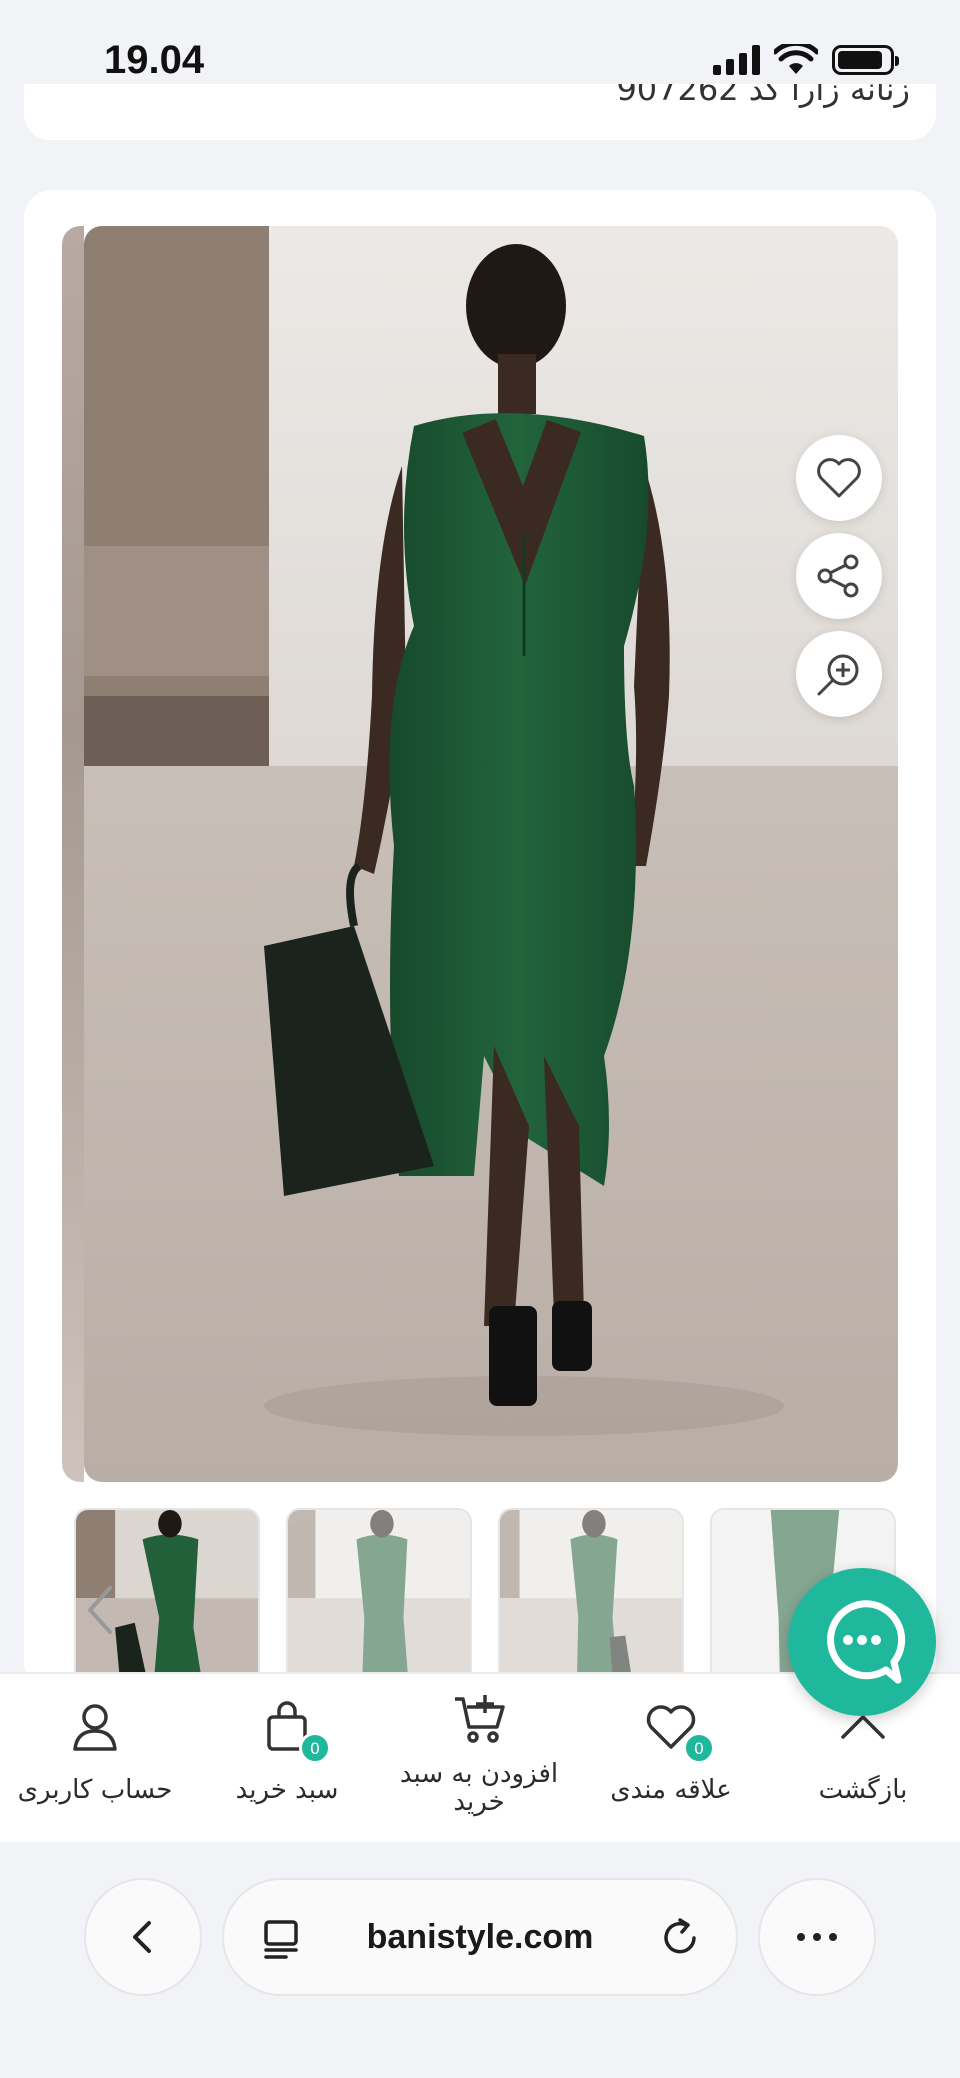 The width and height of the screenshot is (960, 2078). I want to click on signal-icon, so click(736, 60).